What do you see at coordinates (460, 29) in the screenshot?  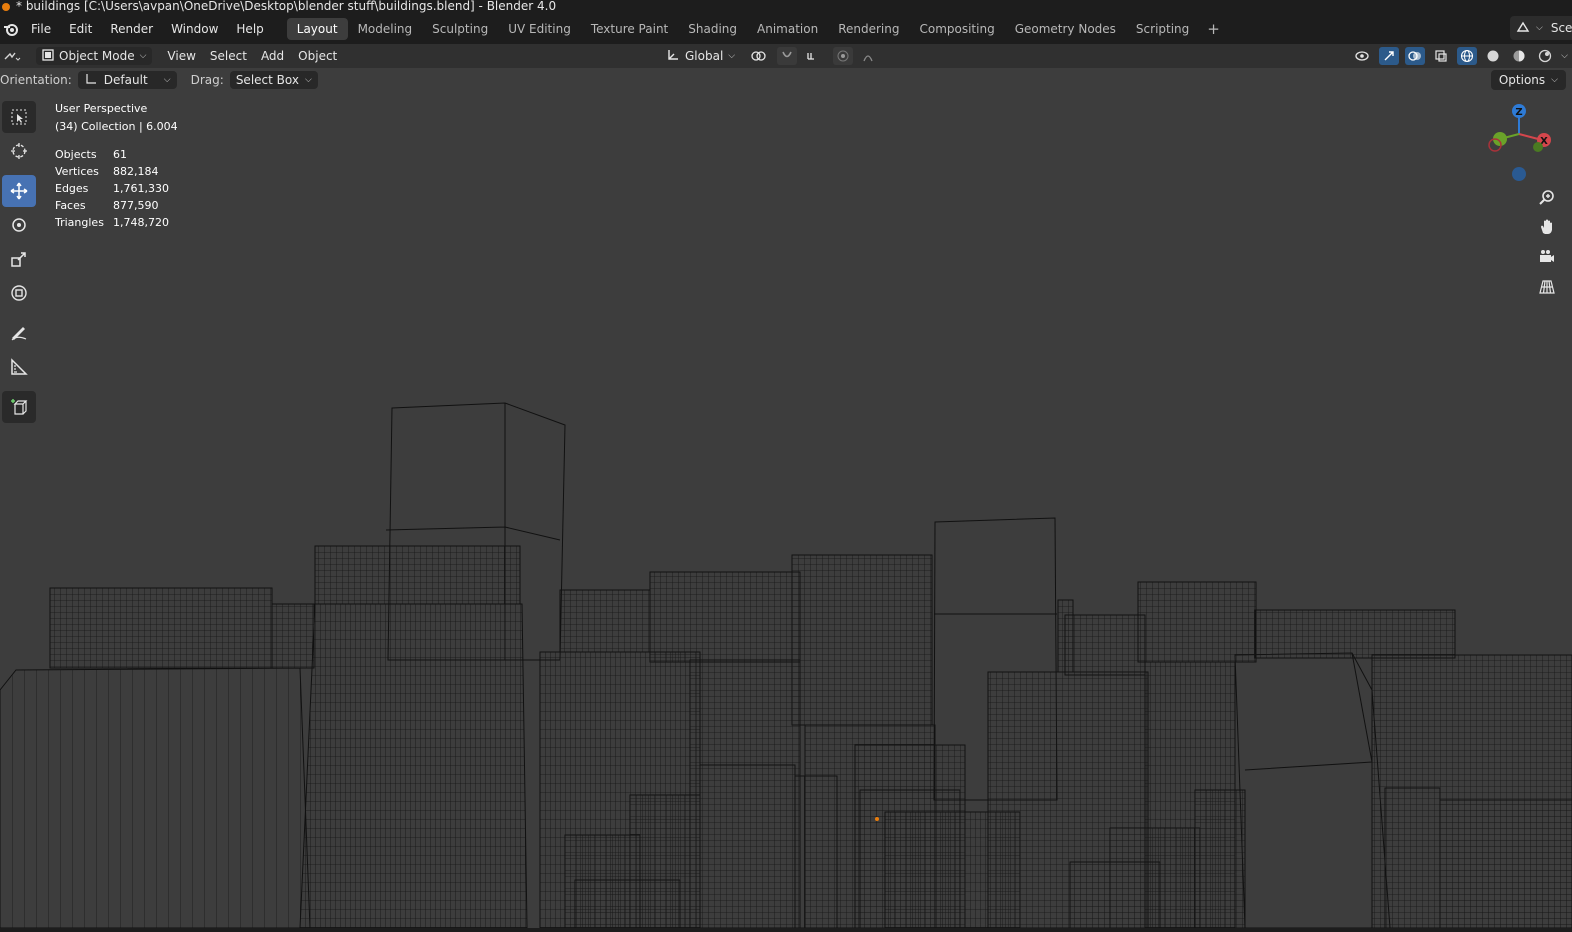 I see `tab-sculpting: Sculpting` at bounding box center [460, 29].